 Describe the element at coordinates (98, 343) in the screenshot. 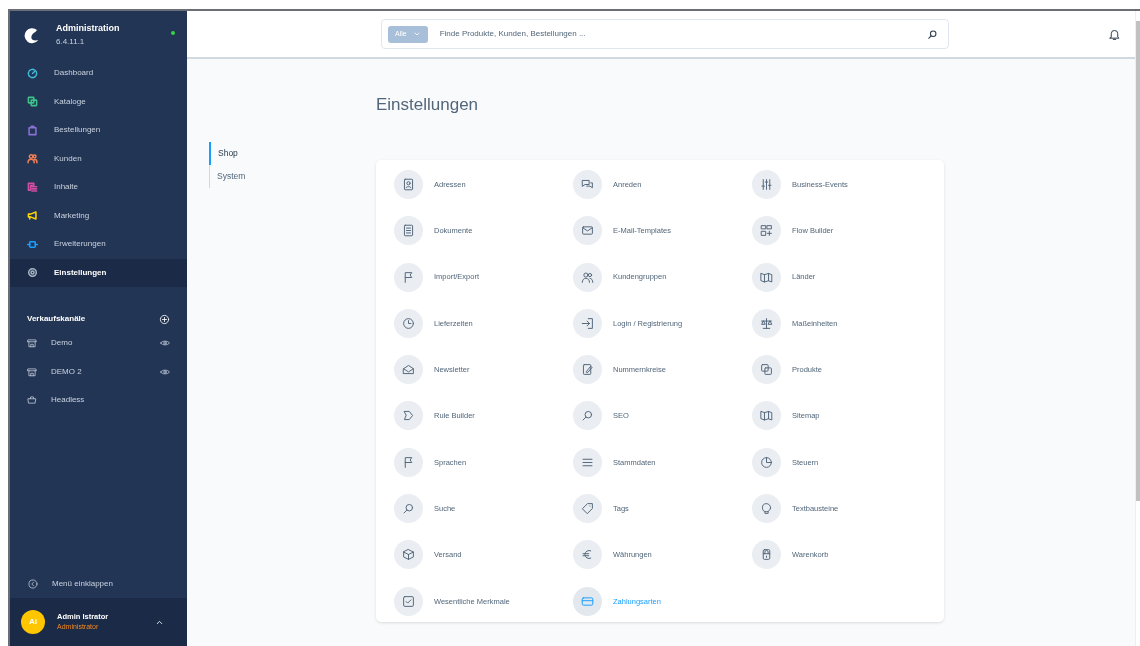

I see `sales-channel-item: Demo` at that location.